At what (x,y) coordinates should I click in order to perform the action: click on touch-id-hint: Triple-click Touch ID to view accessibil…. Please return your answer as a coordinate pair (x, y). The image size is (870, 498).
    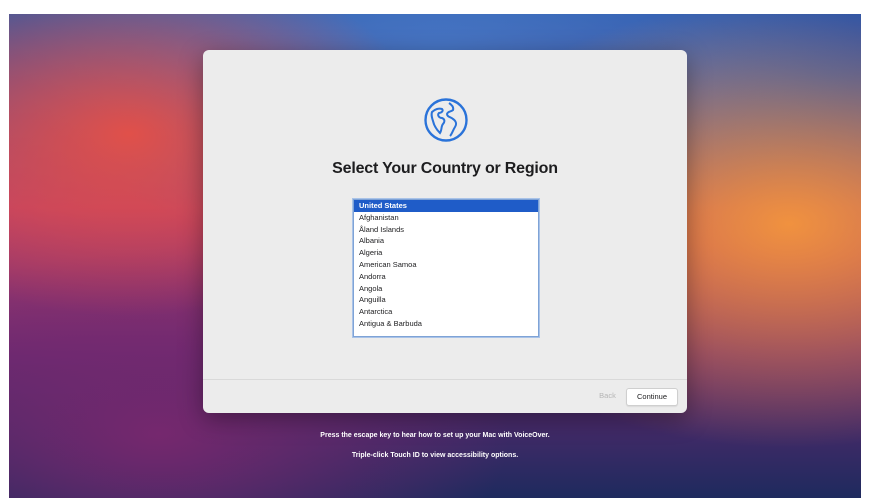
    Looking at the image, I should click on (435, 455).